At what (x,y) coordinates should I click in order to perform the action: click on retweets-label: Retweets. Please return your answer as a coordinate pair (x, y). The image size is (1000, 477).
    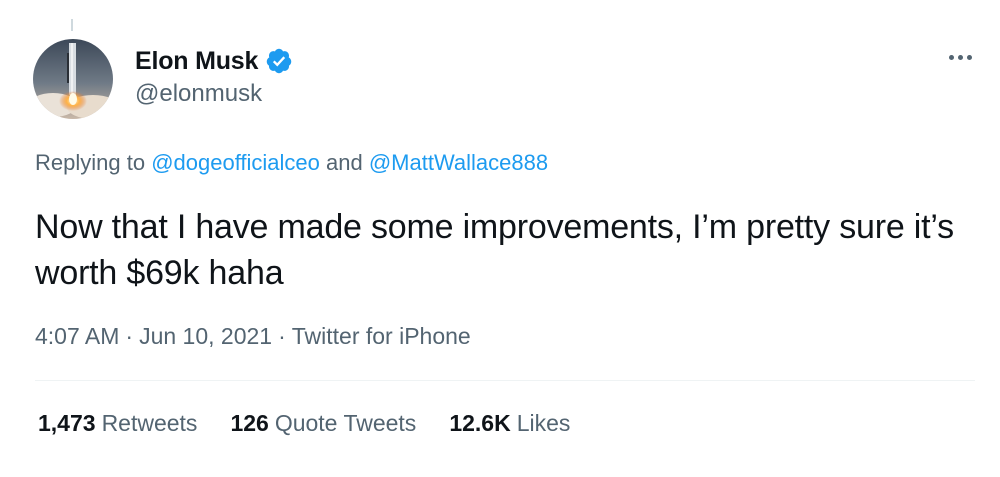
    Looking at the image, I should click on (149, 423).